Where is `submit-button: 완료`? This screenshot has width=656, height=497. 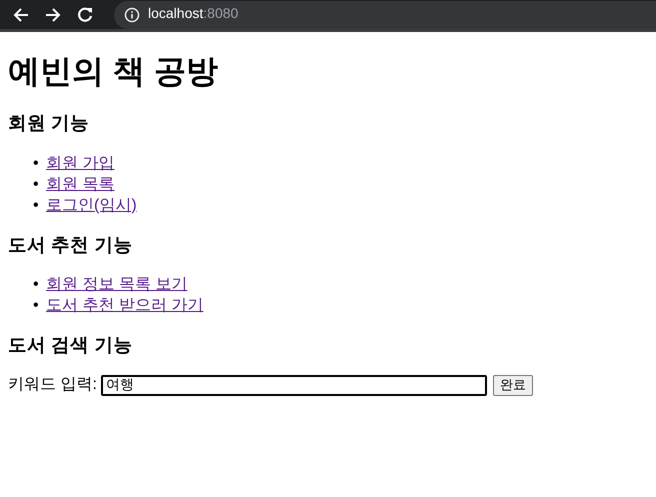 submit-button: 완료 is located at coordinates (512, 385).